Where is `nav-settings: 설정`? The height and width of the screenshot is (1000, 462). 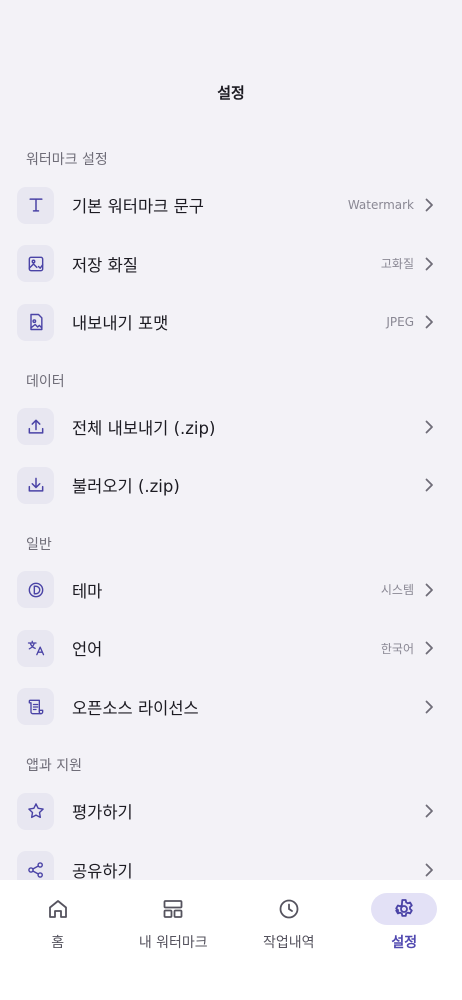
nav-settings: 설정 is located at coordinates (404, 930).